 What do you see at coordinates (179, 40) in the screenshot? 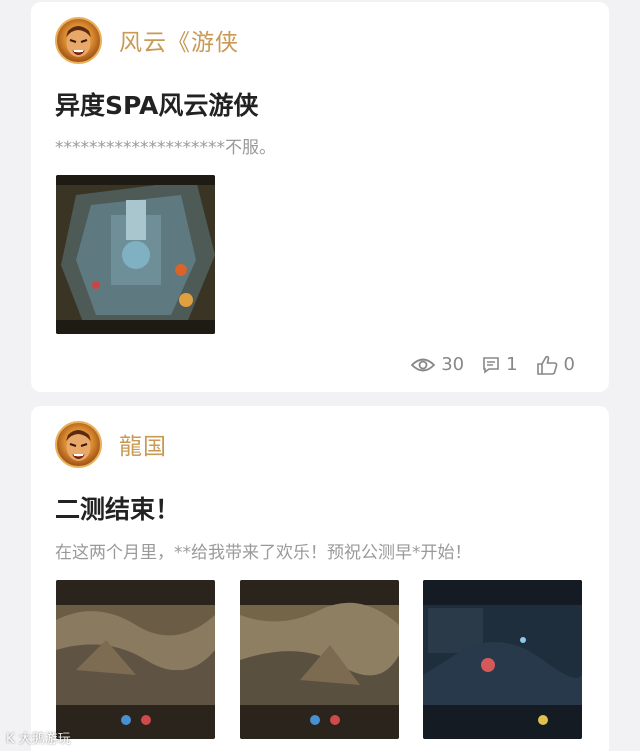
I see `author-name: 风云《游侠` at bounding box center [179, 40].